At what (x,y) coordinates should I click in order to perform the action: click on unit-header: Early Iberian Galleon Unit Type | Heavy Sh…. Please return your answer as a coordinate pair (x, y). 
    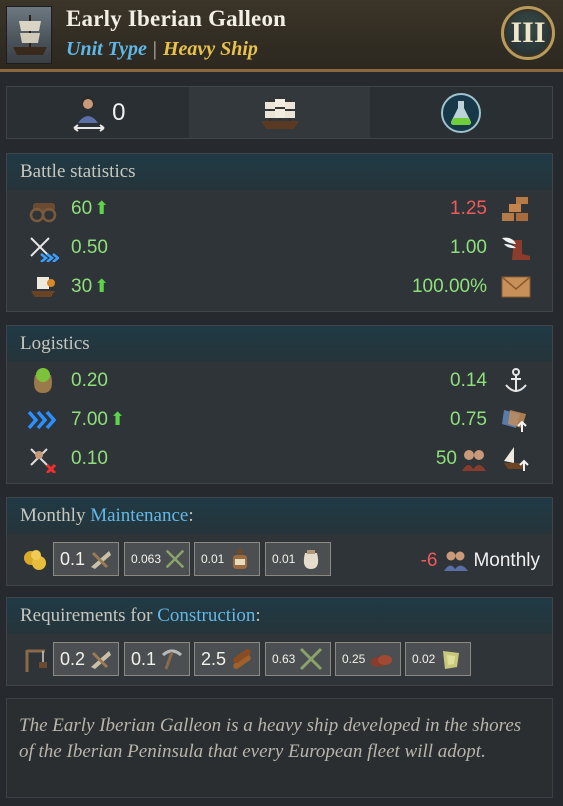
    Looking at the image, I should click on (281, 36).